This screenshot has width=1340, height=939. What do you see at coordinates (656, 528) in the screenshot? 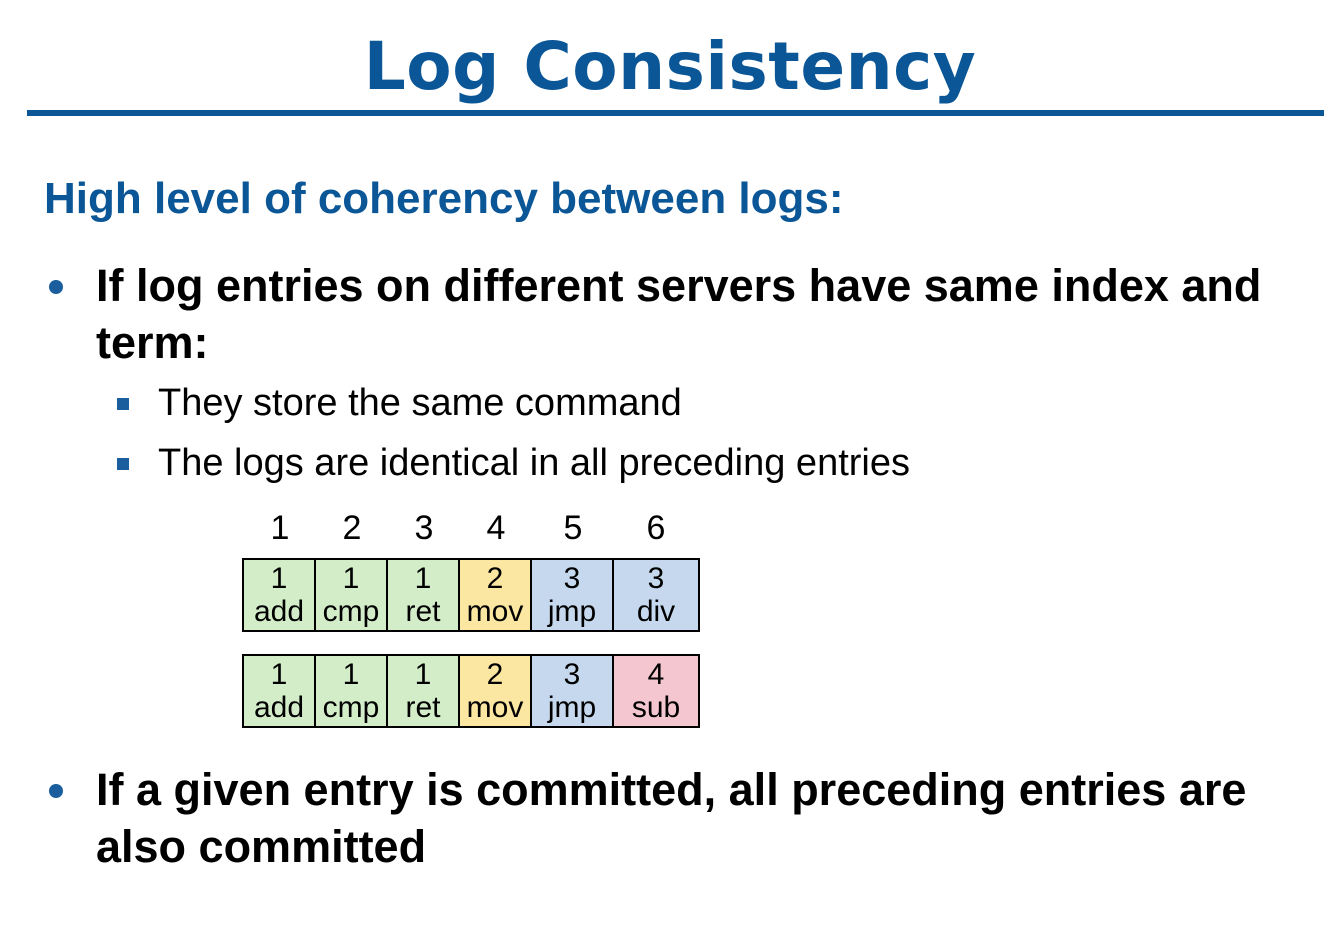
I see `index-label: 6` at bounding box center [656, 528].